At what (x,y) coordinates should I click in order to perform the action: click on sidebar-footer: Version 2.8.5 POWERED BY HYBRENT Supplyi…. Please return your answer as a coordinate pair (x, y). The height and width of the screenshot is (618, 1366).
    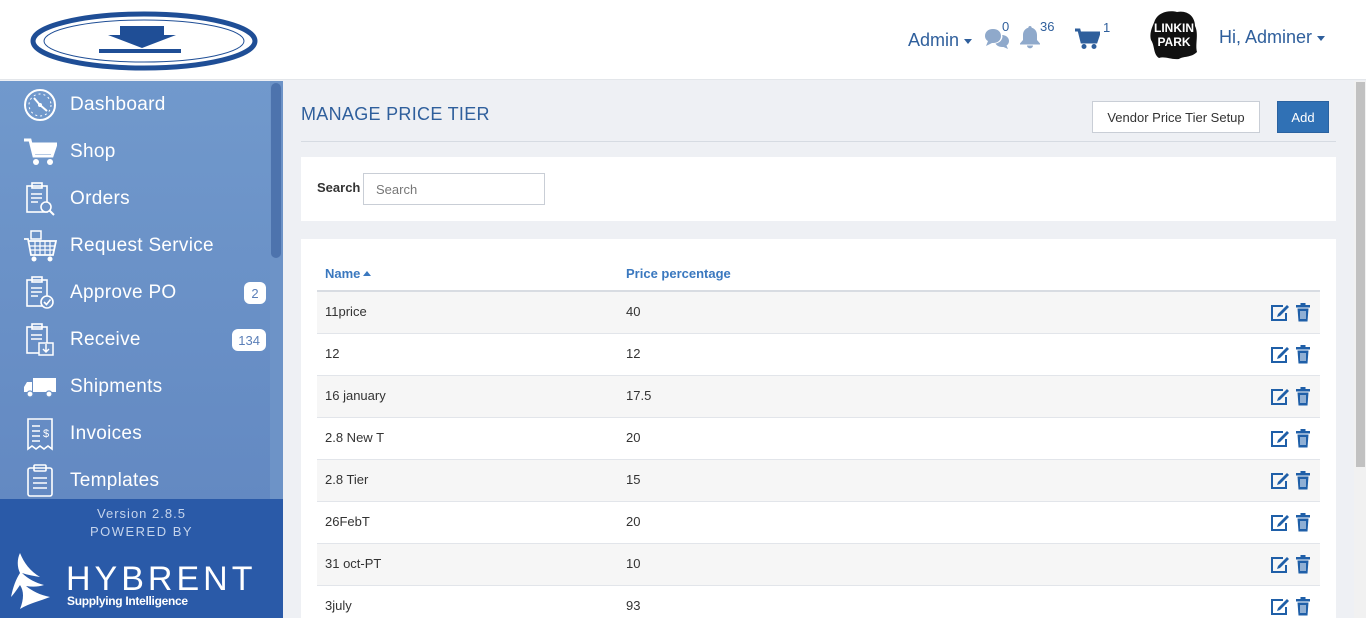
    Looking at the image, I should click on (141, 558).